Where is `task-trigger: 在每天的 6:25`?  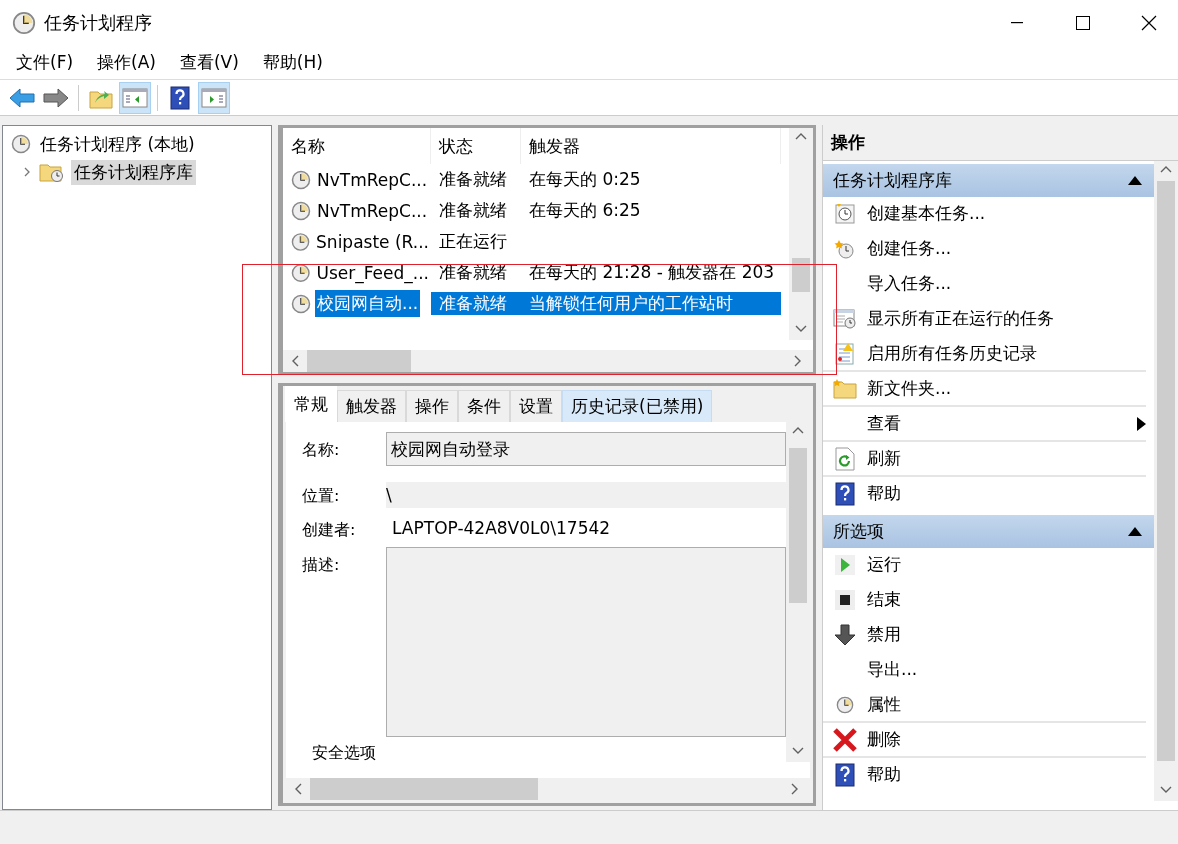
task-trigger: 在每天的 6:25 is located at coordinates (585, 210).